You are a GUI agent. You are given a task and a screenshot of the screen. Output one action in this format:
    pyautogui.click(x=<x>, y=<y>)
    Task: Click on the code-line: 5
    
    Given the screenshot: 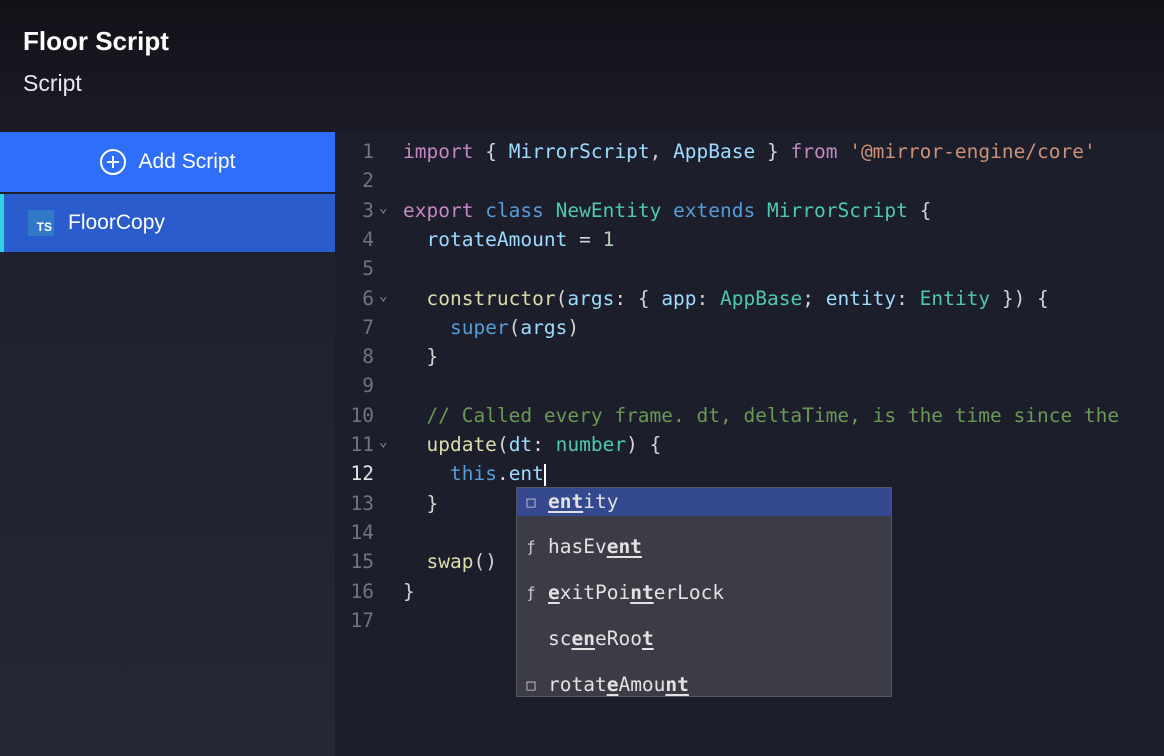 What is the action you would take?
    pyautogui.click(x=752, y=268)
    